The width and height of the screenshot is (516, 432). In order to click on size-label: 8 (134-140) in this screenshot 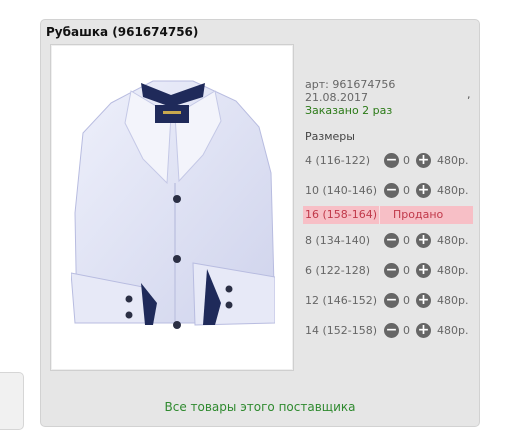, I will do `click(338, 240)`.